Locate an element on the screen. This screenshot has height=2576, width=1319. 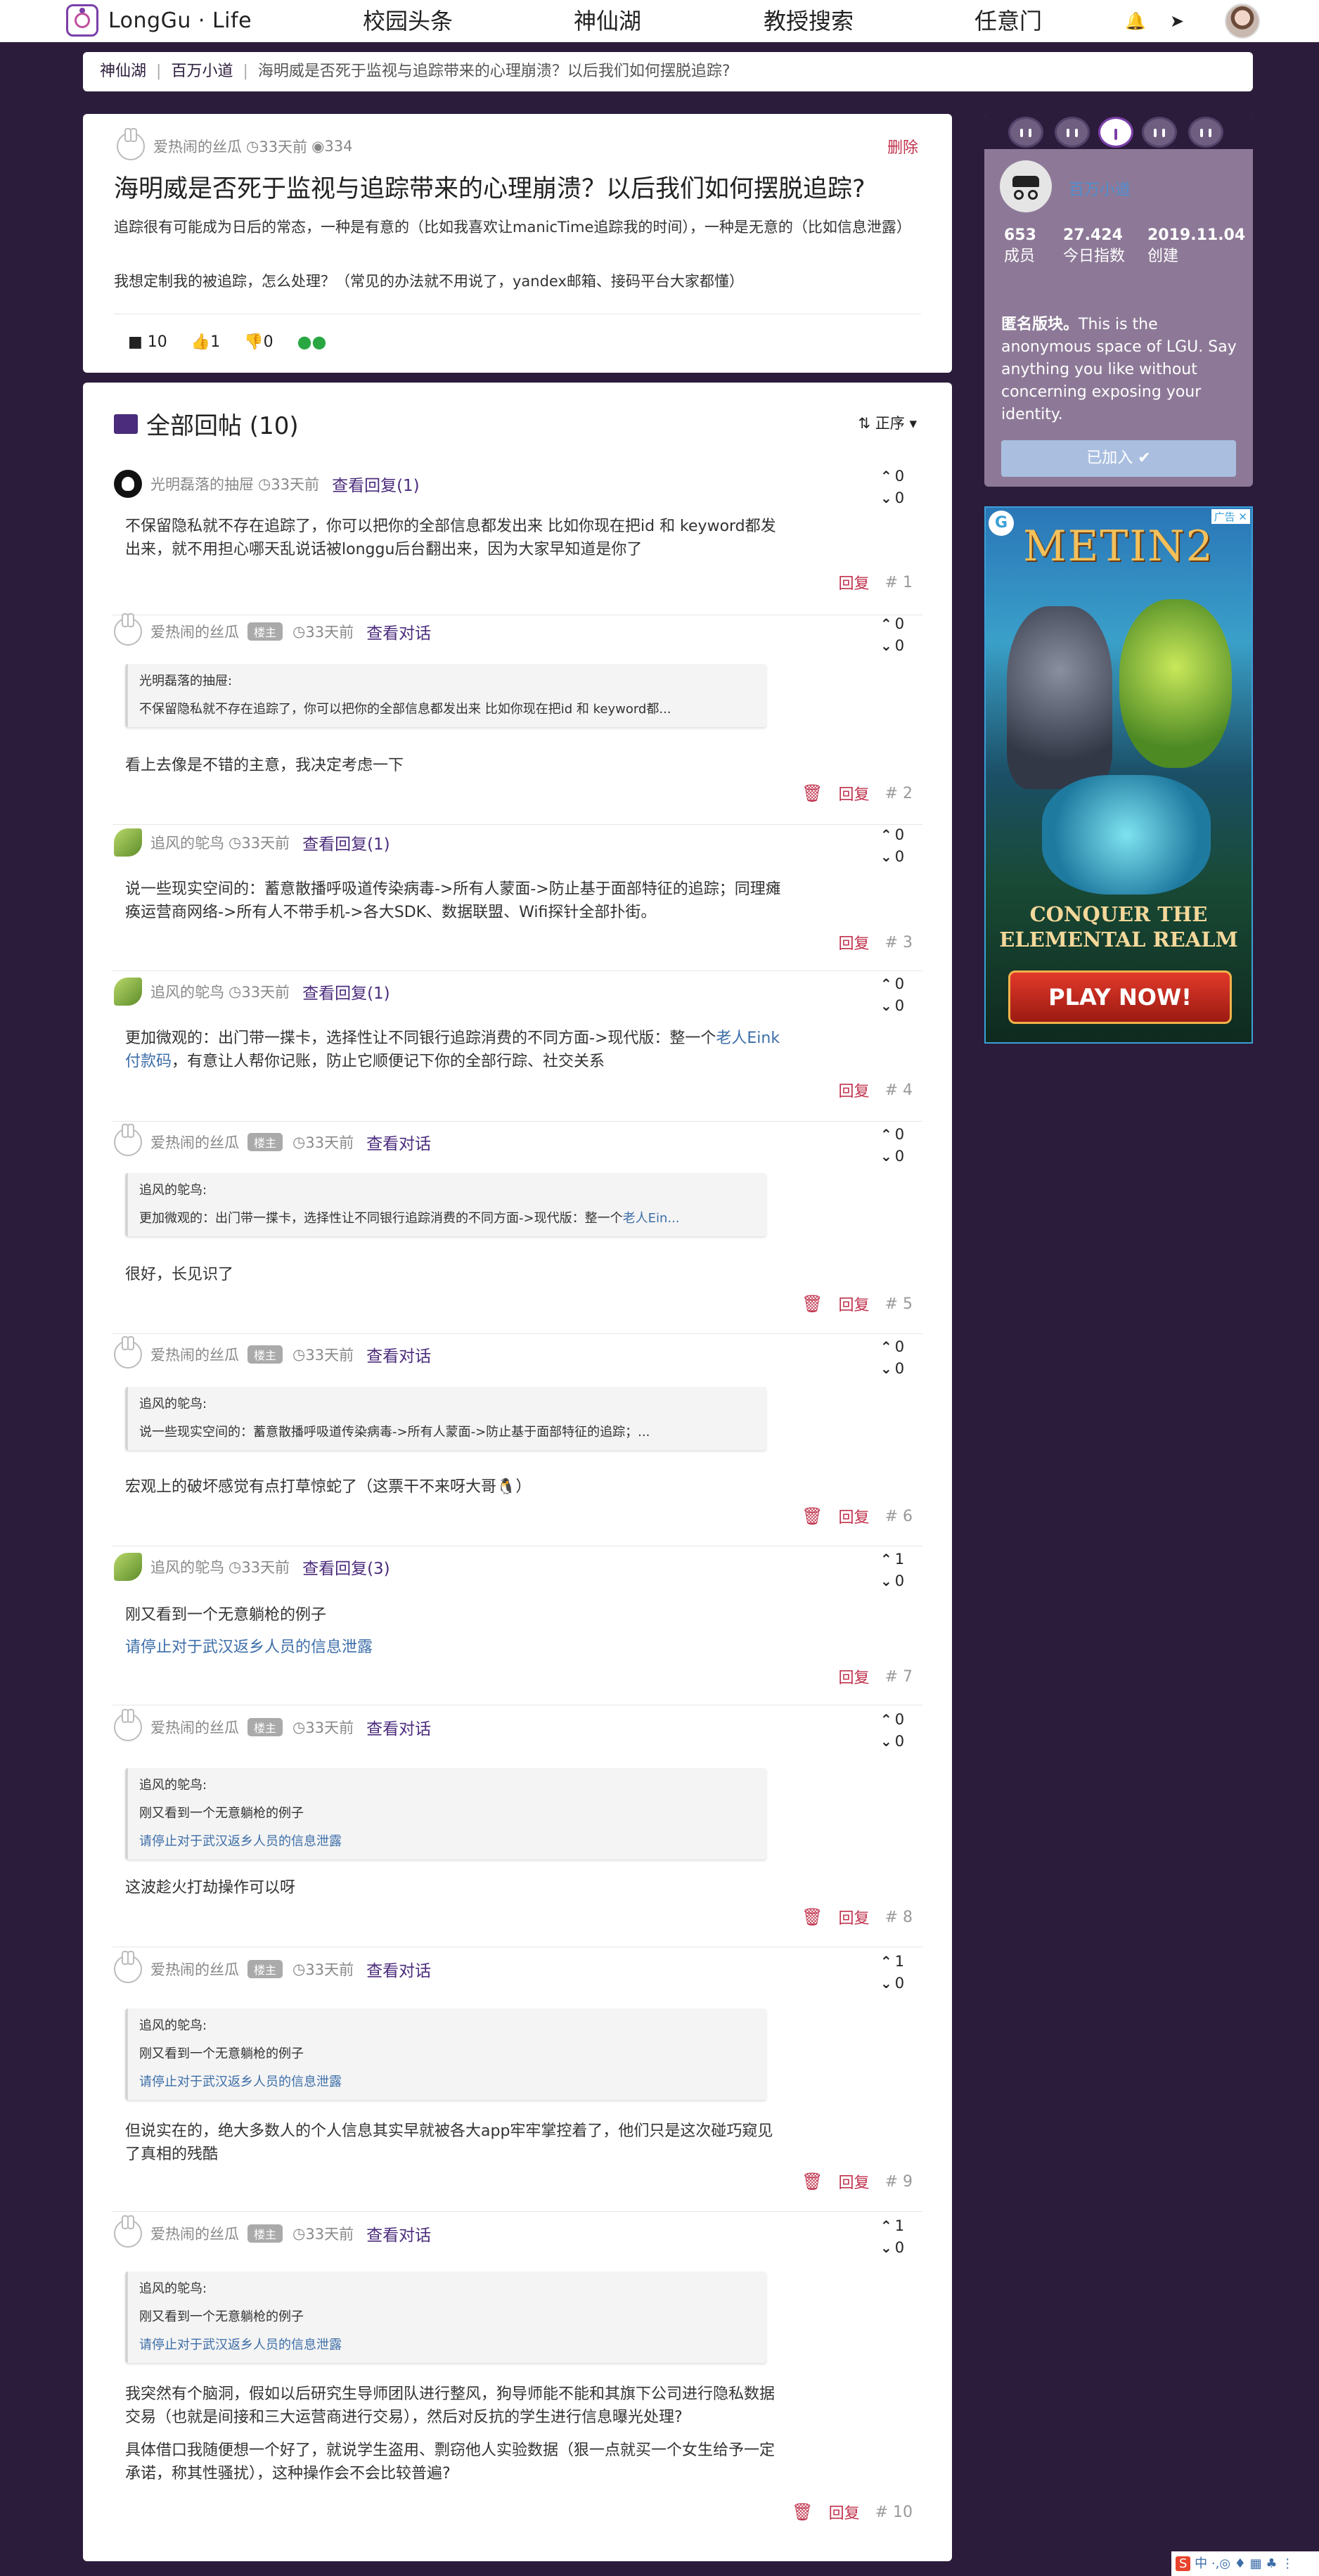
comment-button: ■ 10 is located at coordinates (147, 342).